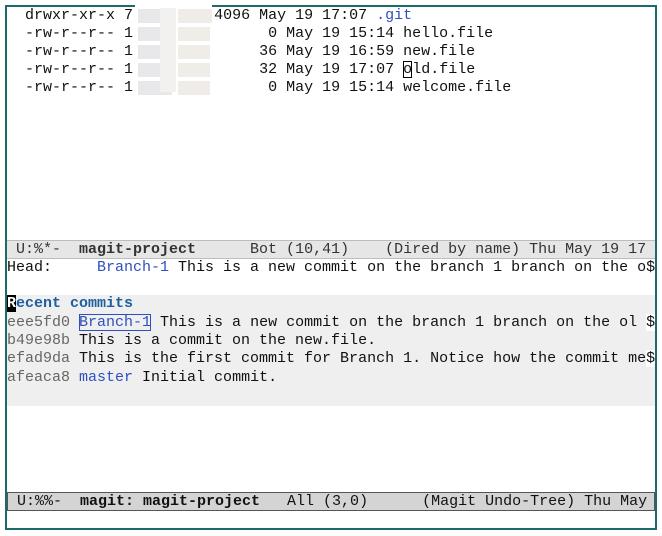  What do you see at coordinates (52, 267) in the screenshot?
I see `head-label: Head:` at bounding box center [52, 267].